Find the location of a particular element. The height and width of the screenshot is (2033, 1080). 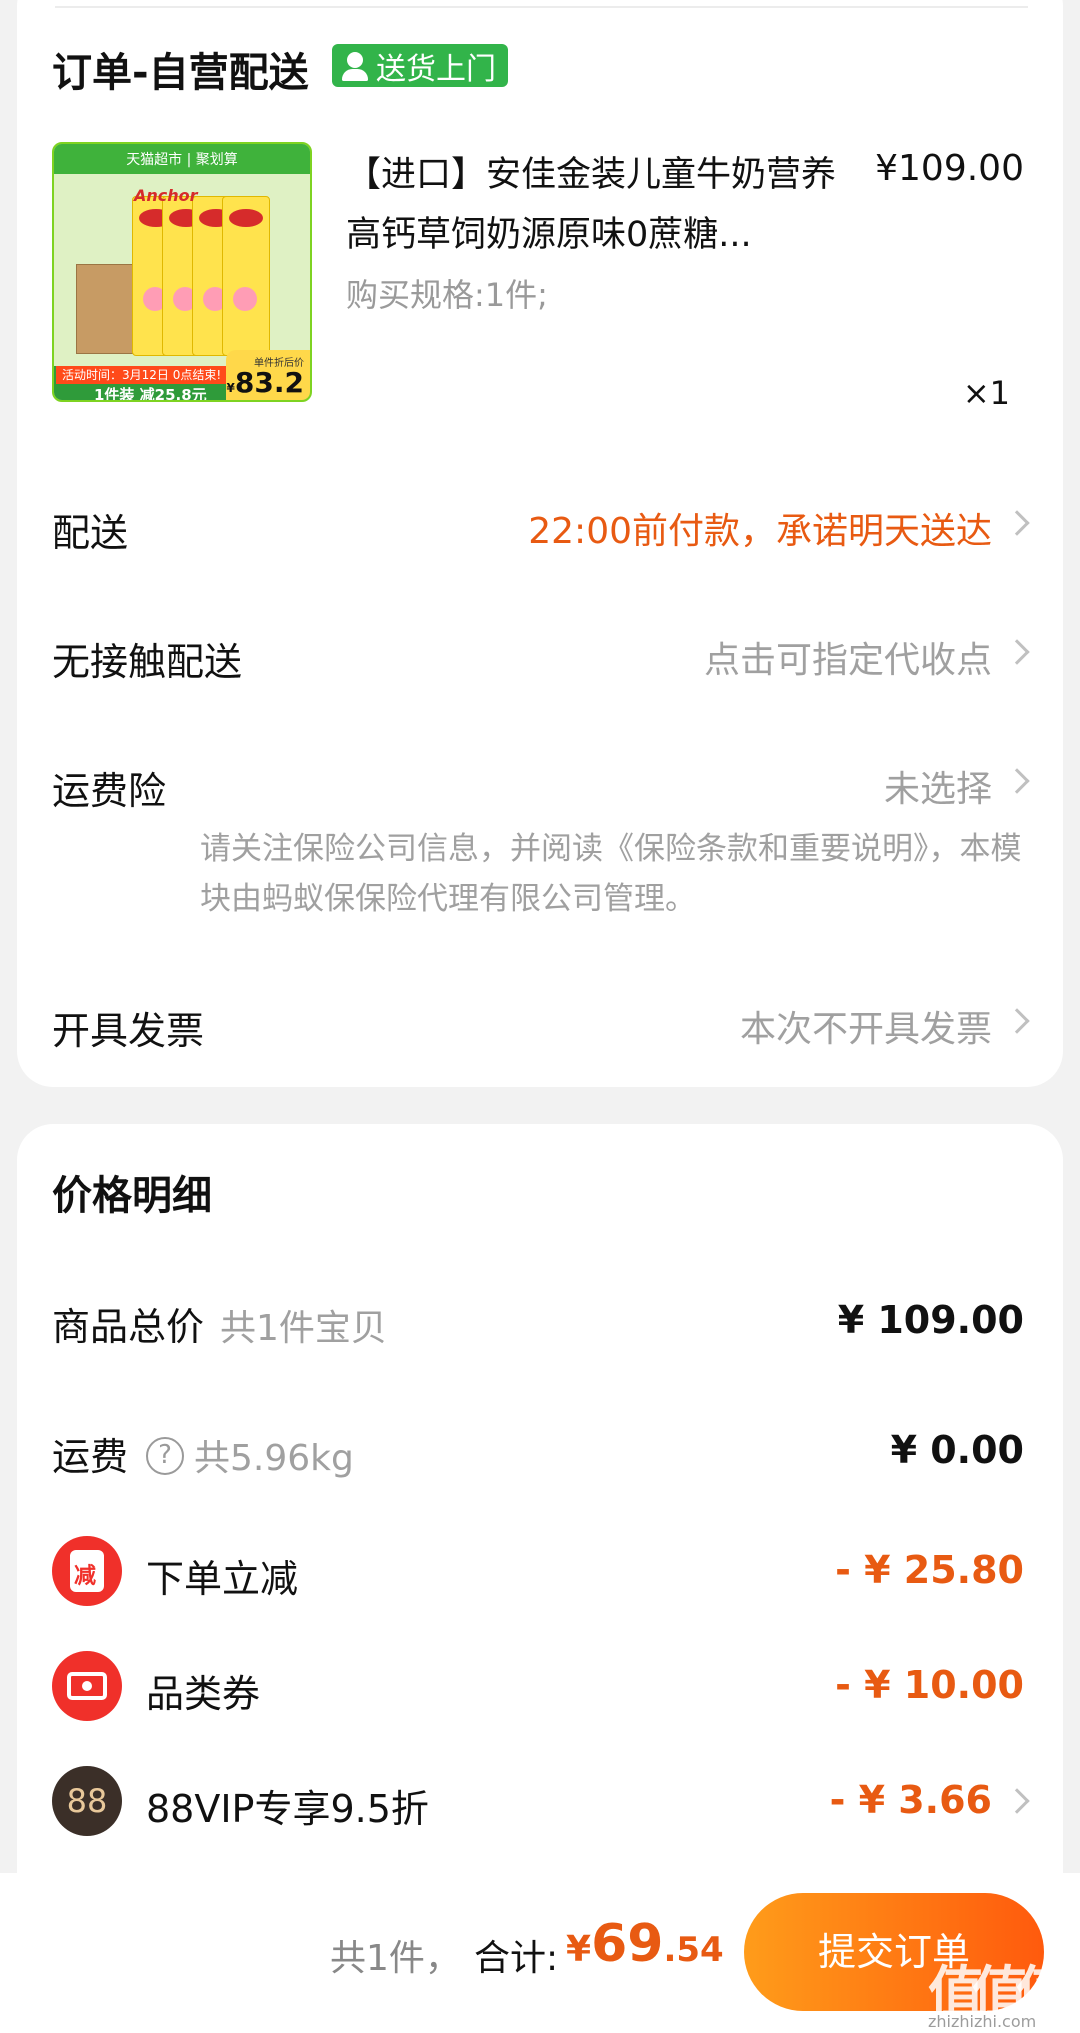

image-brand: Anchor is located at coordinates (166, 195).